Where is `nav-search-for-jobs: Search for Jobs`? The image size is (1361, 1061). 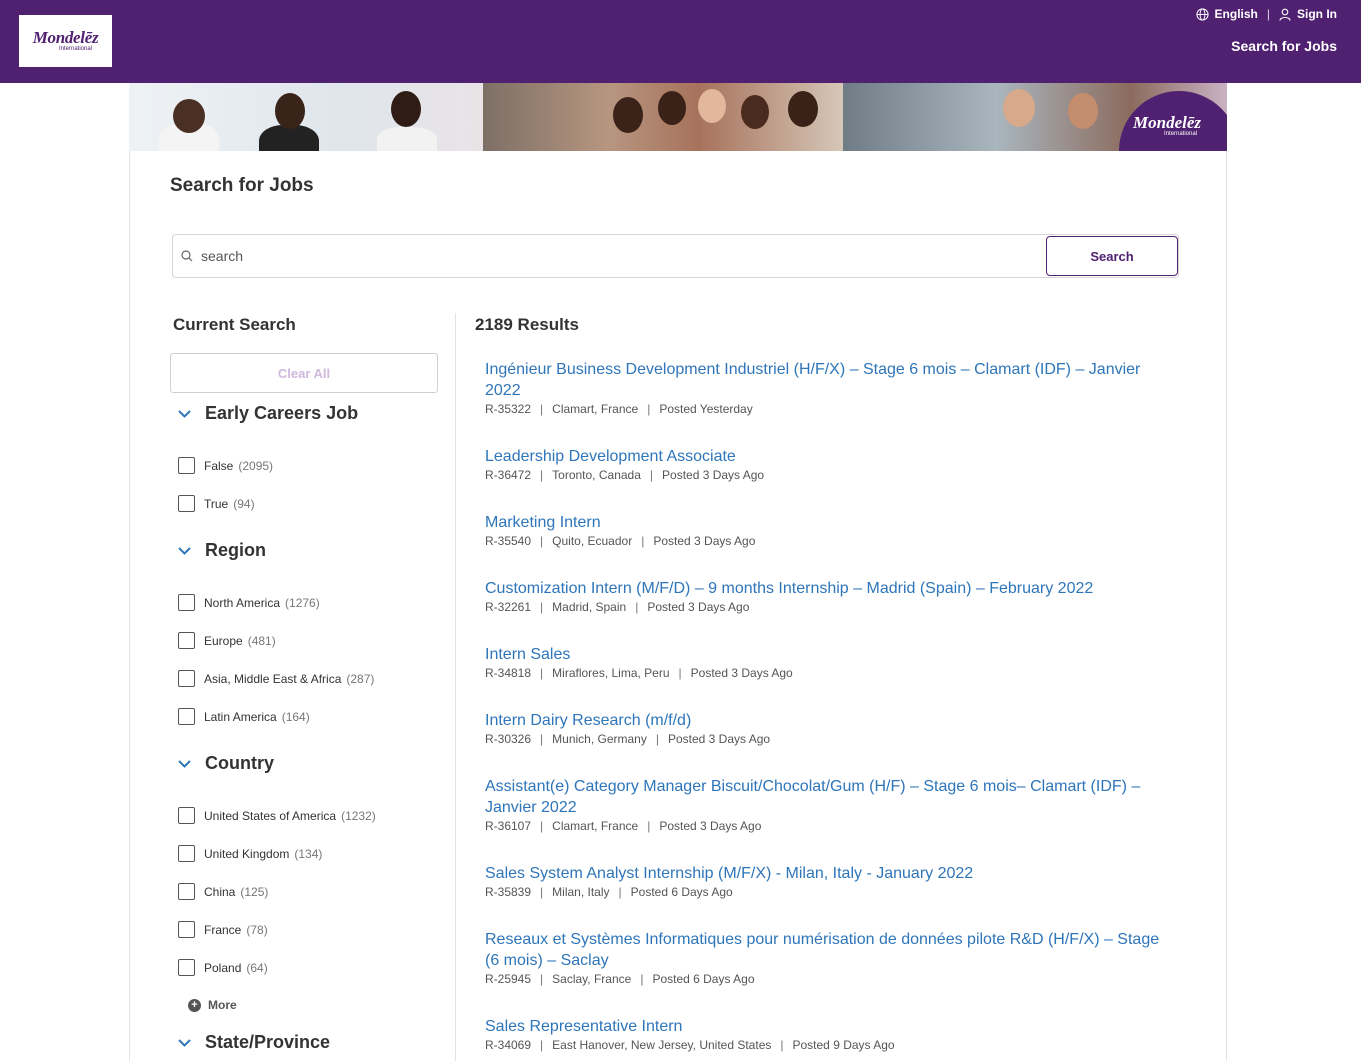 nav-search-for-jobs: Search for Jobs is located at coordinates (1284, 46).